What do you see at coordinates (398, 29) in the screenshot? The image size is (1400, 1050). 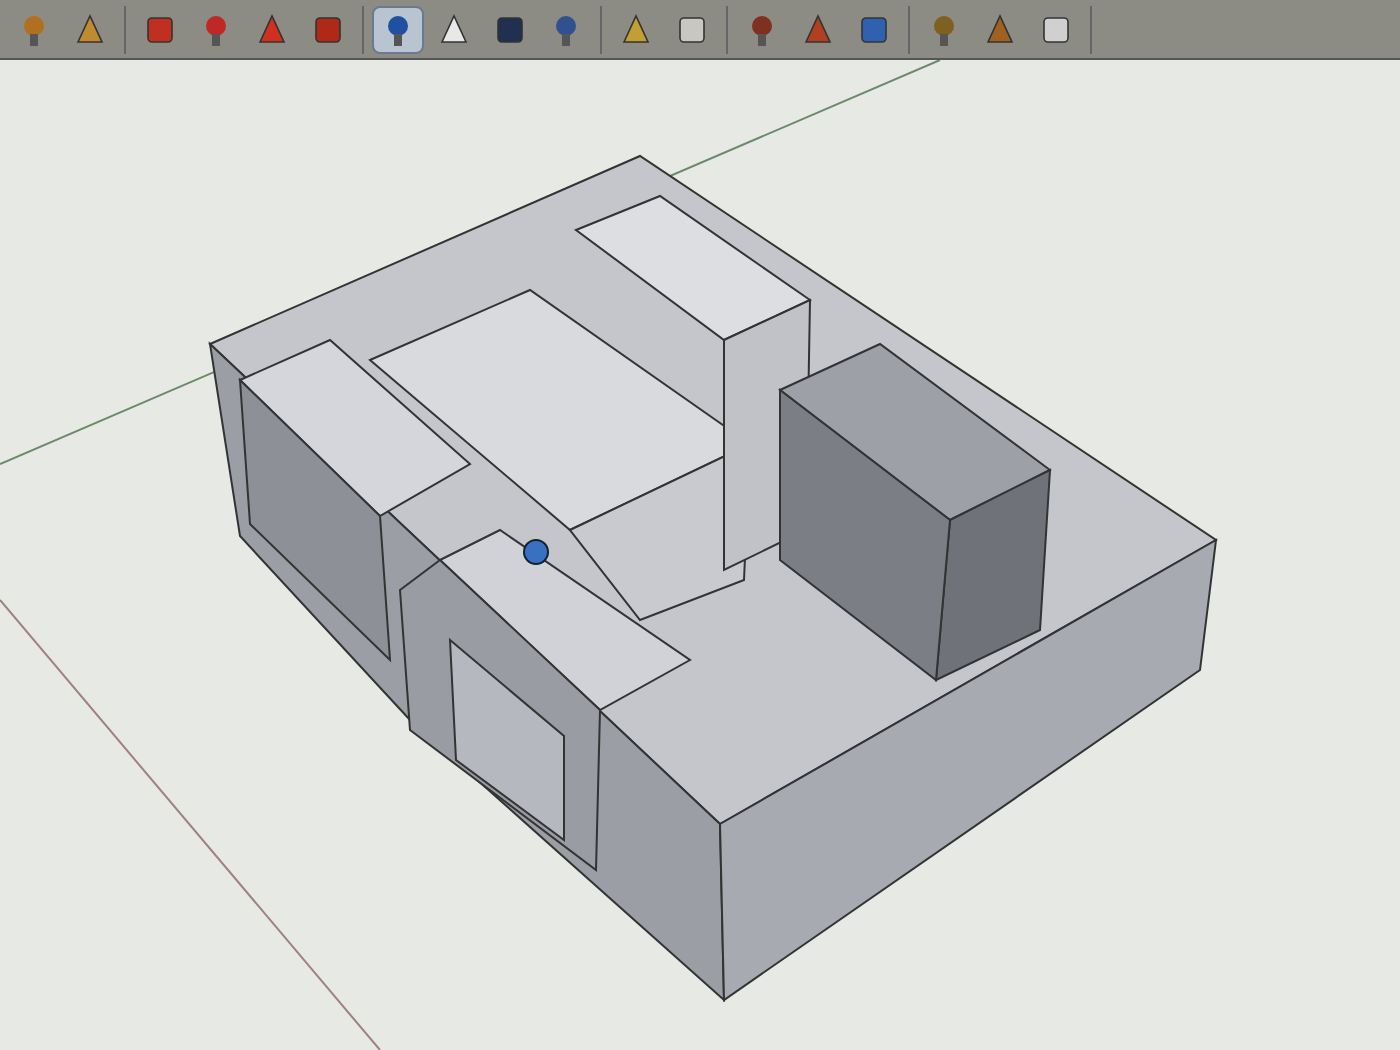 I see `toolbar-button` at bounding box center [398, 29].